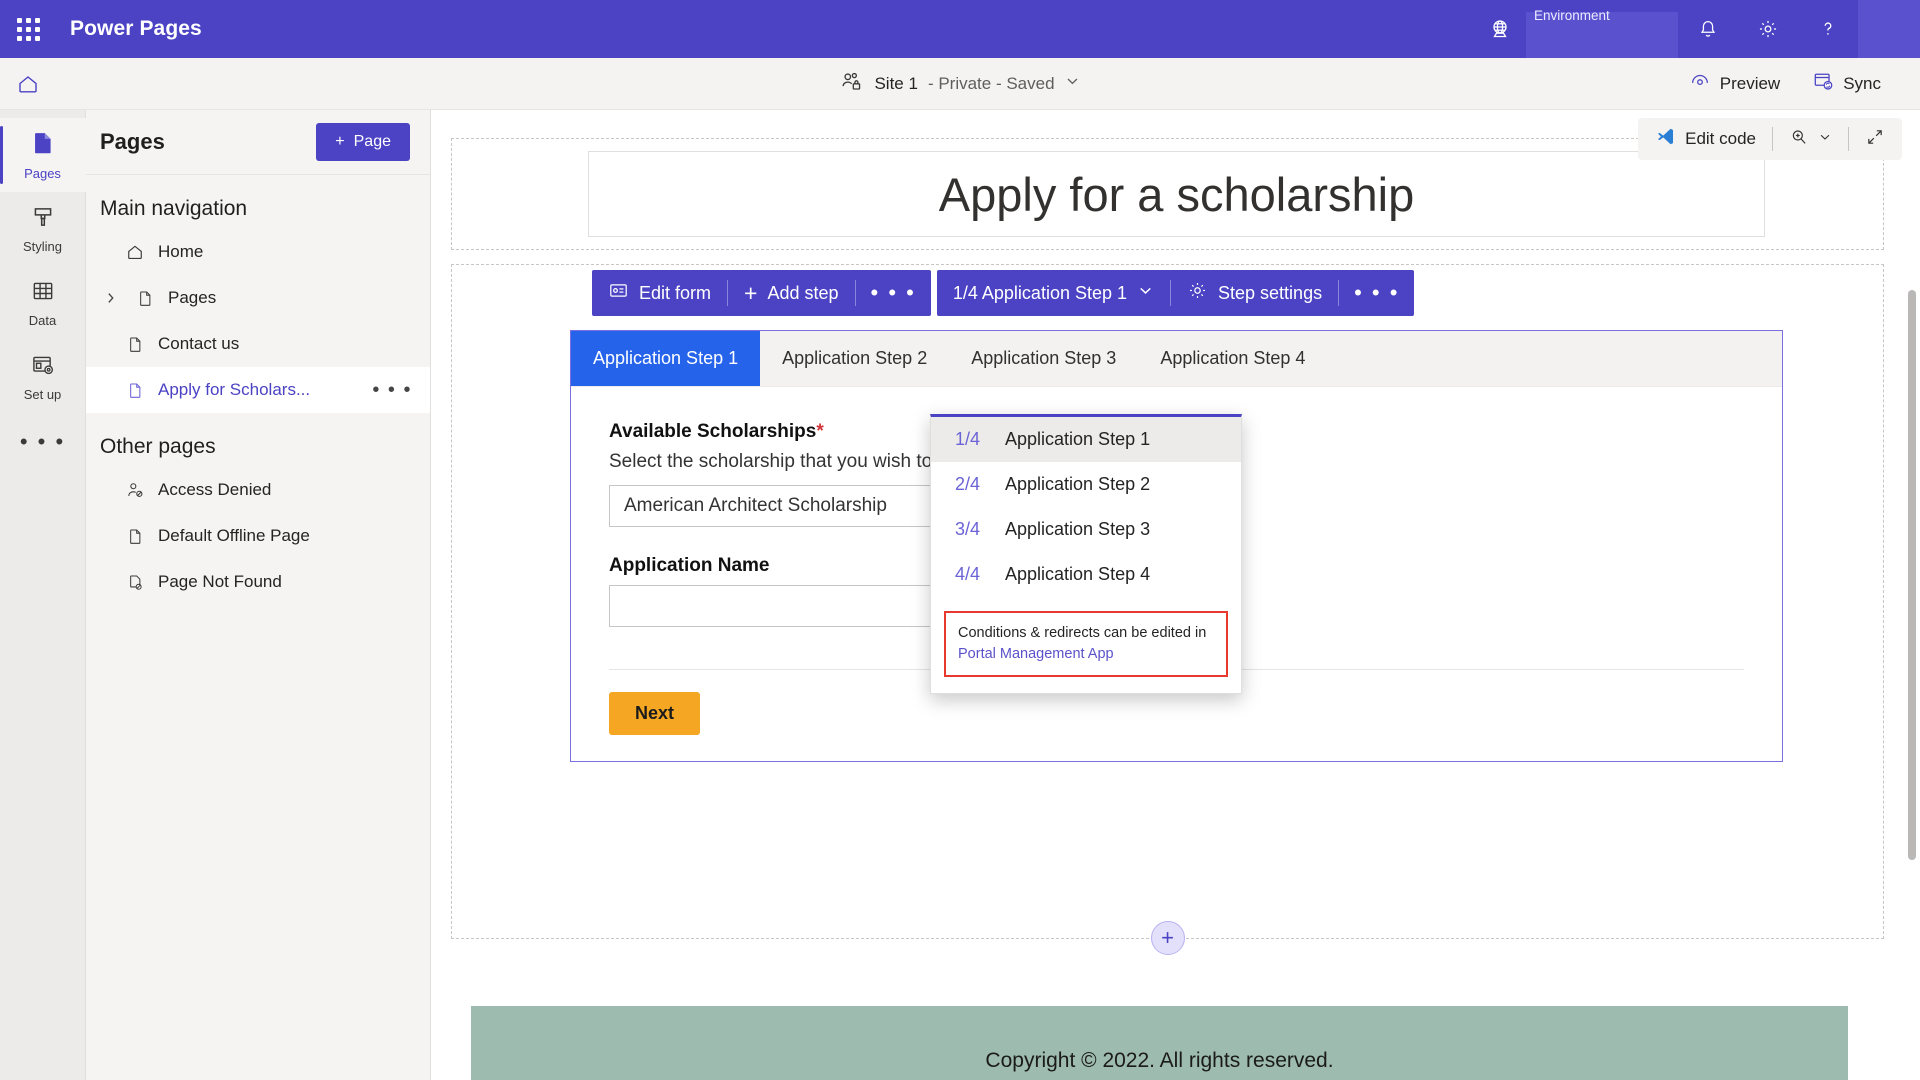  What do you see at coordinates (1798, 83) in the screenshot?
I see `command-bar-actions: Preview Sync` at bounding box center [1798, 83].